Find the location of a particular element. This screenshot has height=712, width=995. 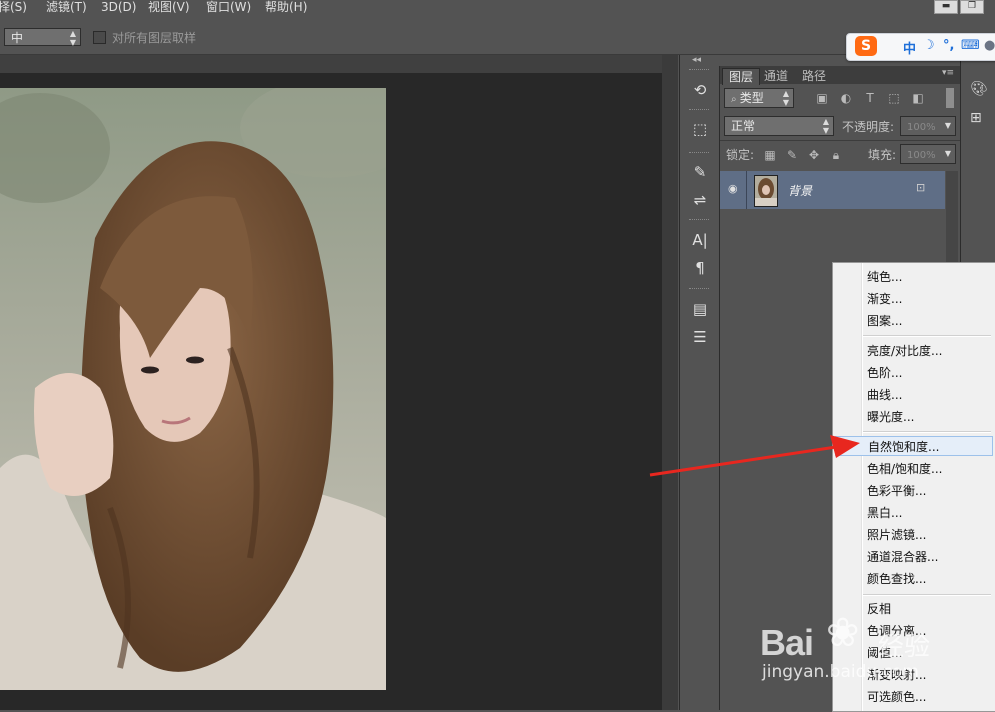

fill-value: 100% is located at coordinates (921, 155).